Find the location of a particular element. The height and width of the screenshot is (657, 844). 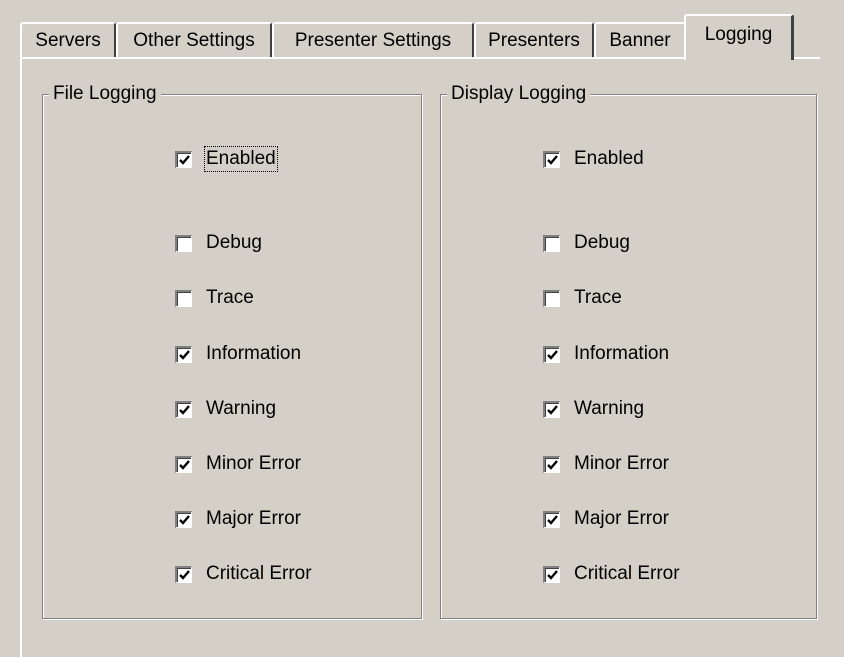

tab-other-settings: Other Settings is located at coordinates (194, 40).